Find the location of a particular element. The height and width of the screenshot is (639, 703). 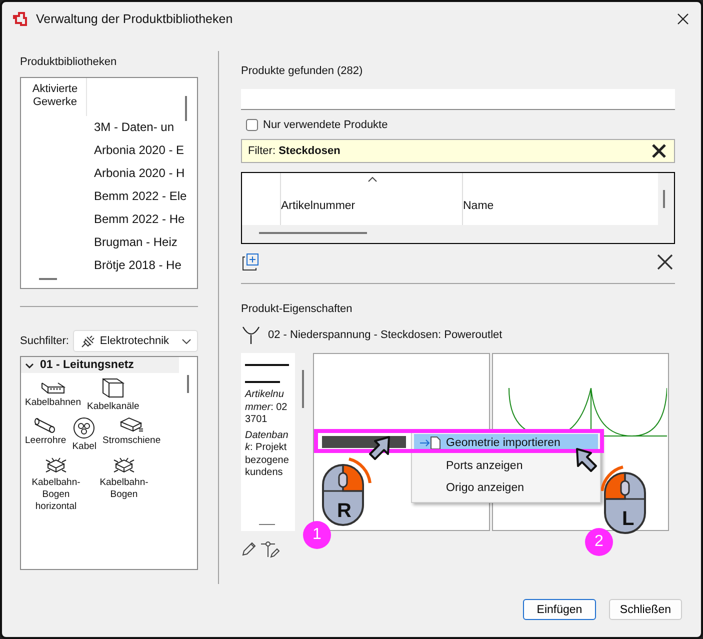

library-item: Brötje 2018 - He is located at coordinates (109, 265).